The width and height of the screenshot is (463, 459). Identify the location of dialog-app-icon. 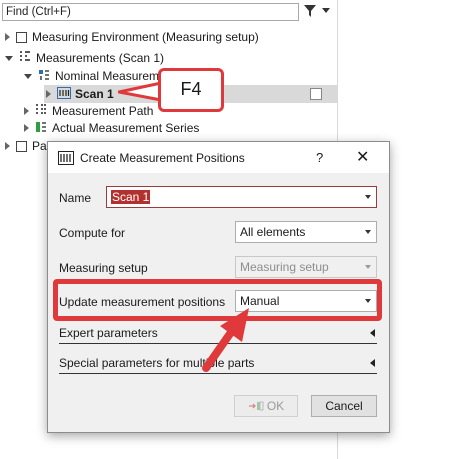
(66, 159).